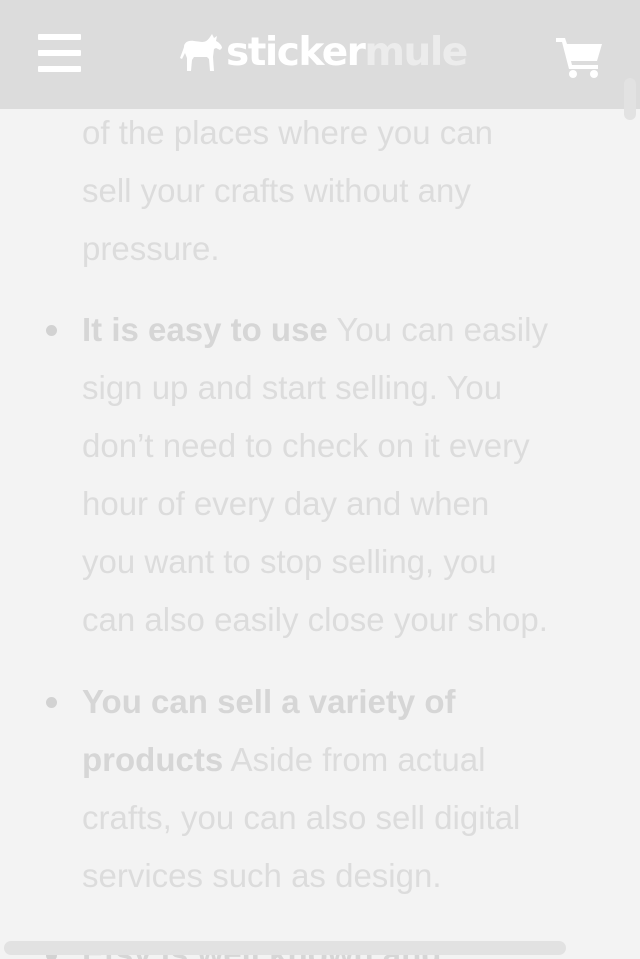  What do you see at coordinates (301, 817) in the screenshot?
I see `text-line: crafts, you can also sell digital` at bounding box center [301, 817].